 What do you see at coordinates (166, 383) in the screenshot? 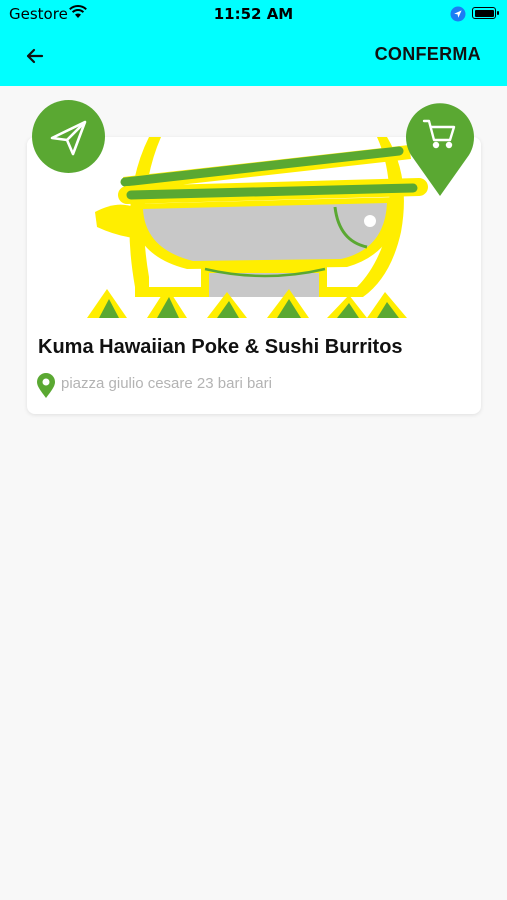
I see `restaurant-address: piazza giulio cesare 23 bari bari` at bounding box center [166, 383].